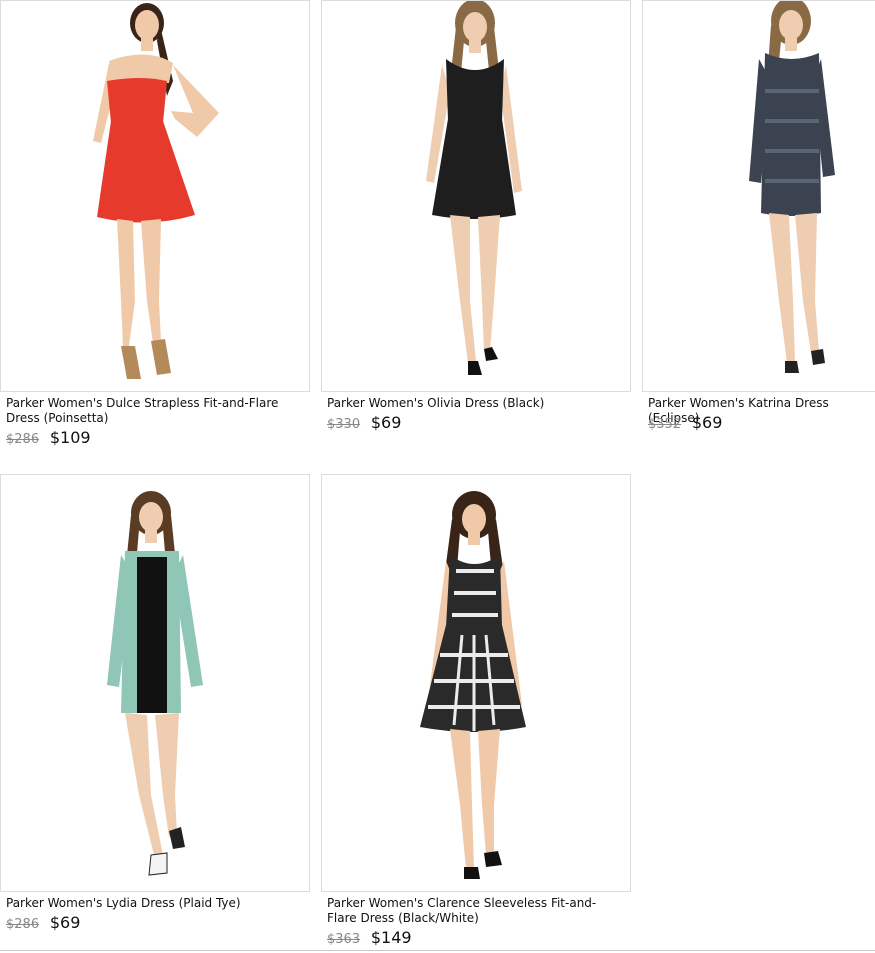 The image size is (875, 953). I want to click on product-image-grey-dress, so click(758, 196).